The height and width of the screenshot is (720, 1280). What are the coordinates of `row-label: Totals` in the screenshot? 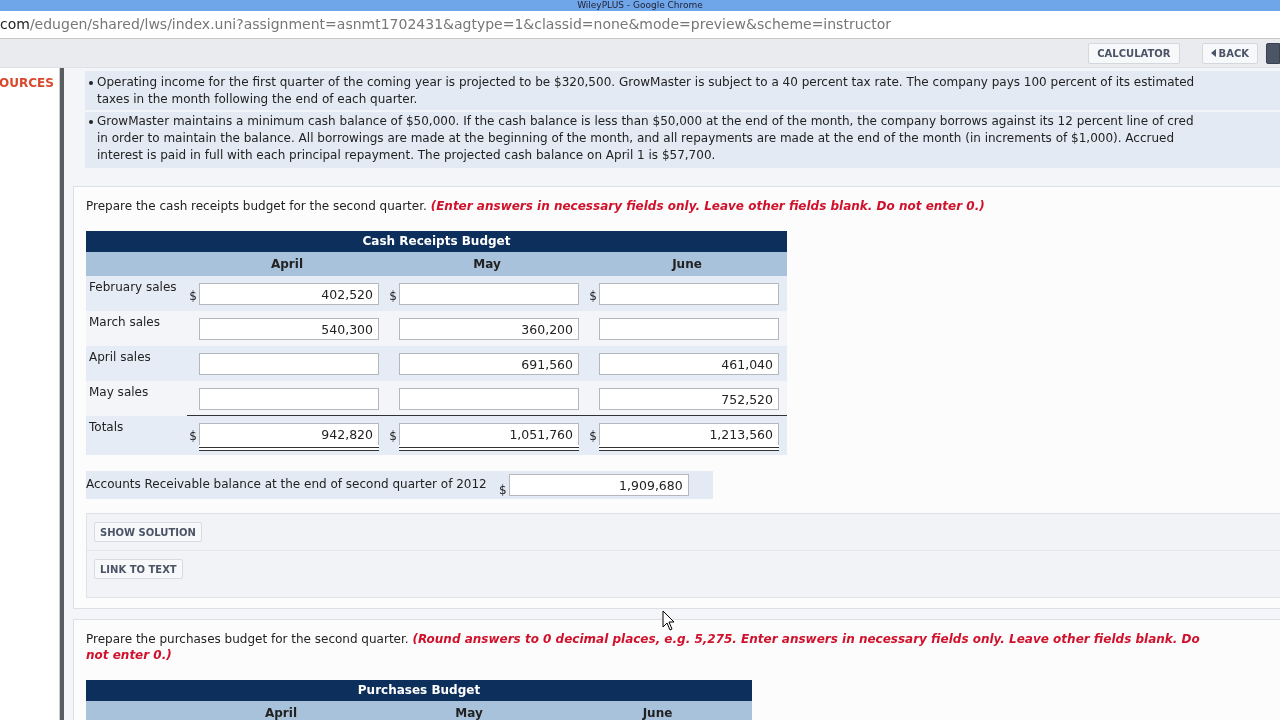 It's located at (136, 435).